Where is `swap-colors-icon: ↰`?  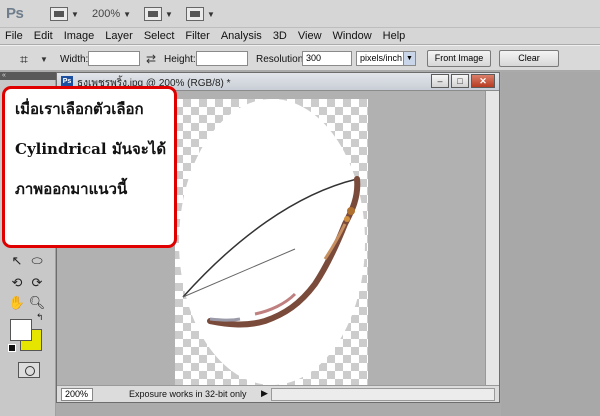 swap-colors-icon: ↰ is located at coordinates (40, 317).